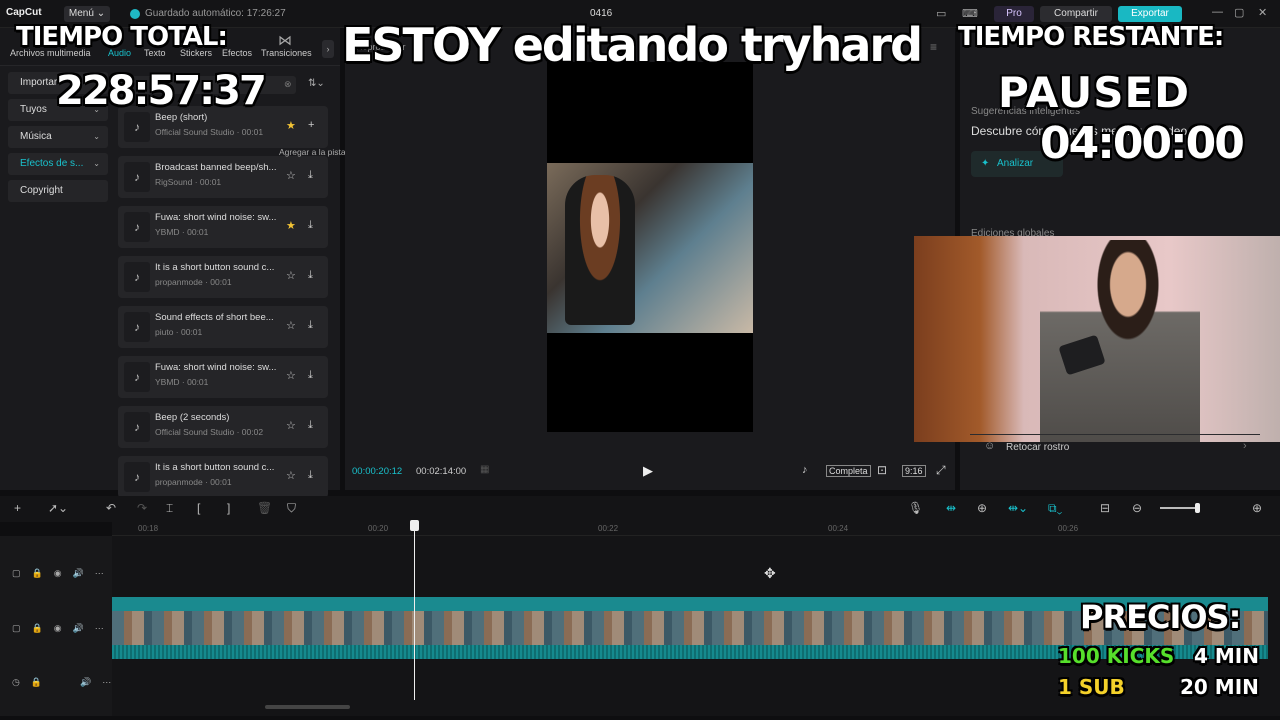 This screenshot has width=1280, height=720. Describe the element at coordinates (122, 37) in the screenshot. I see `total-time-label: TIEMPO TOTAL:` at that location.